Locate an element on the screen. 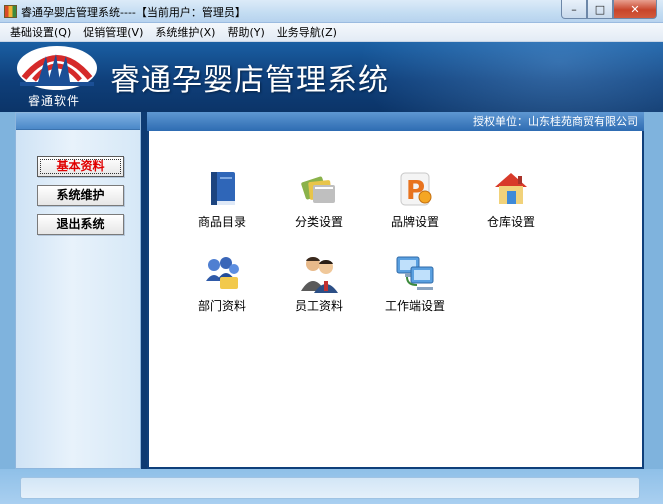 Image resolution: width=663 pixels, height=504 pixels. book-icon is located at coordinates (222, 189).